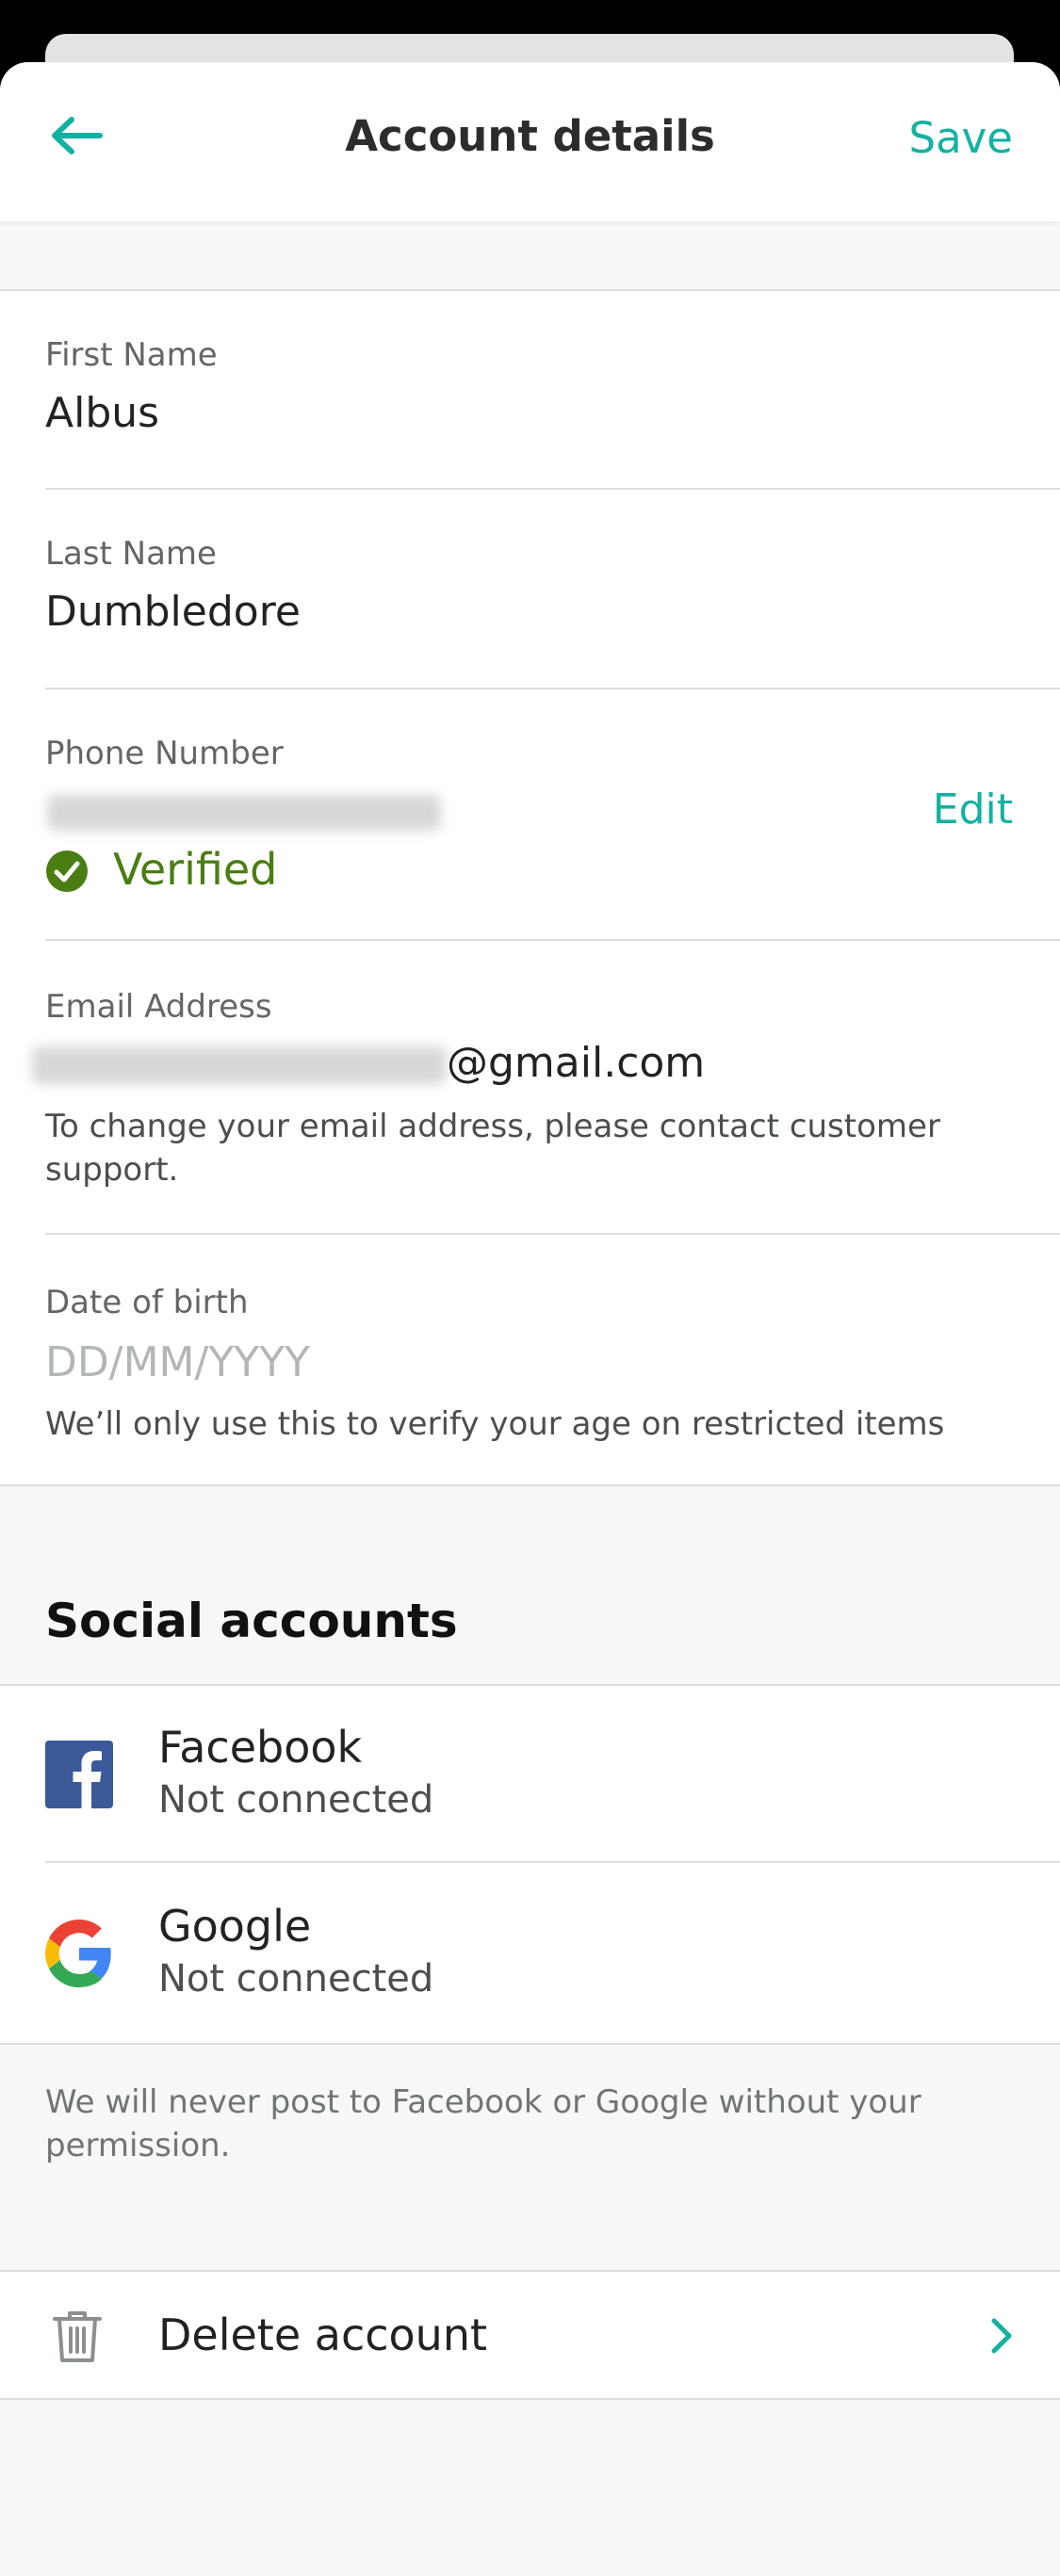 The width and height of the screenshot is (1060, 2576). Describe the element at coordinates (131, 554) in the screenshot. I see `last-name-label: Last Name` at that location.